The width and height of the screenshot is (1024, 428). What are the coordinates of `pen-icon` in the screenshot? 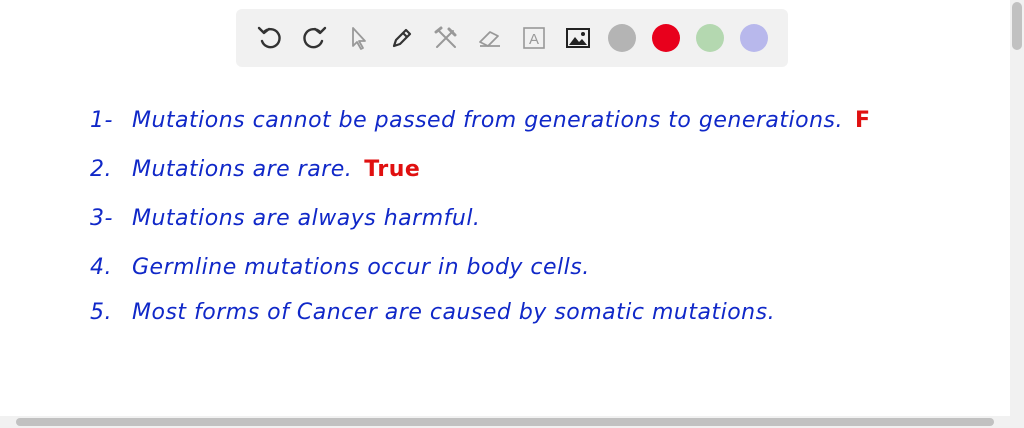 It's located at (402, 38).